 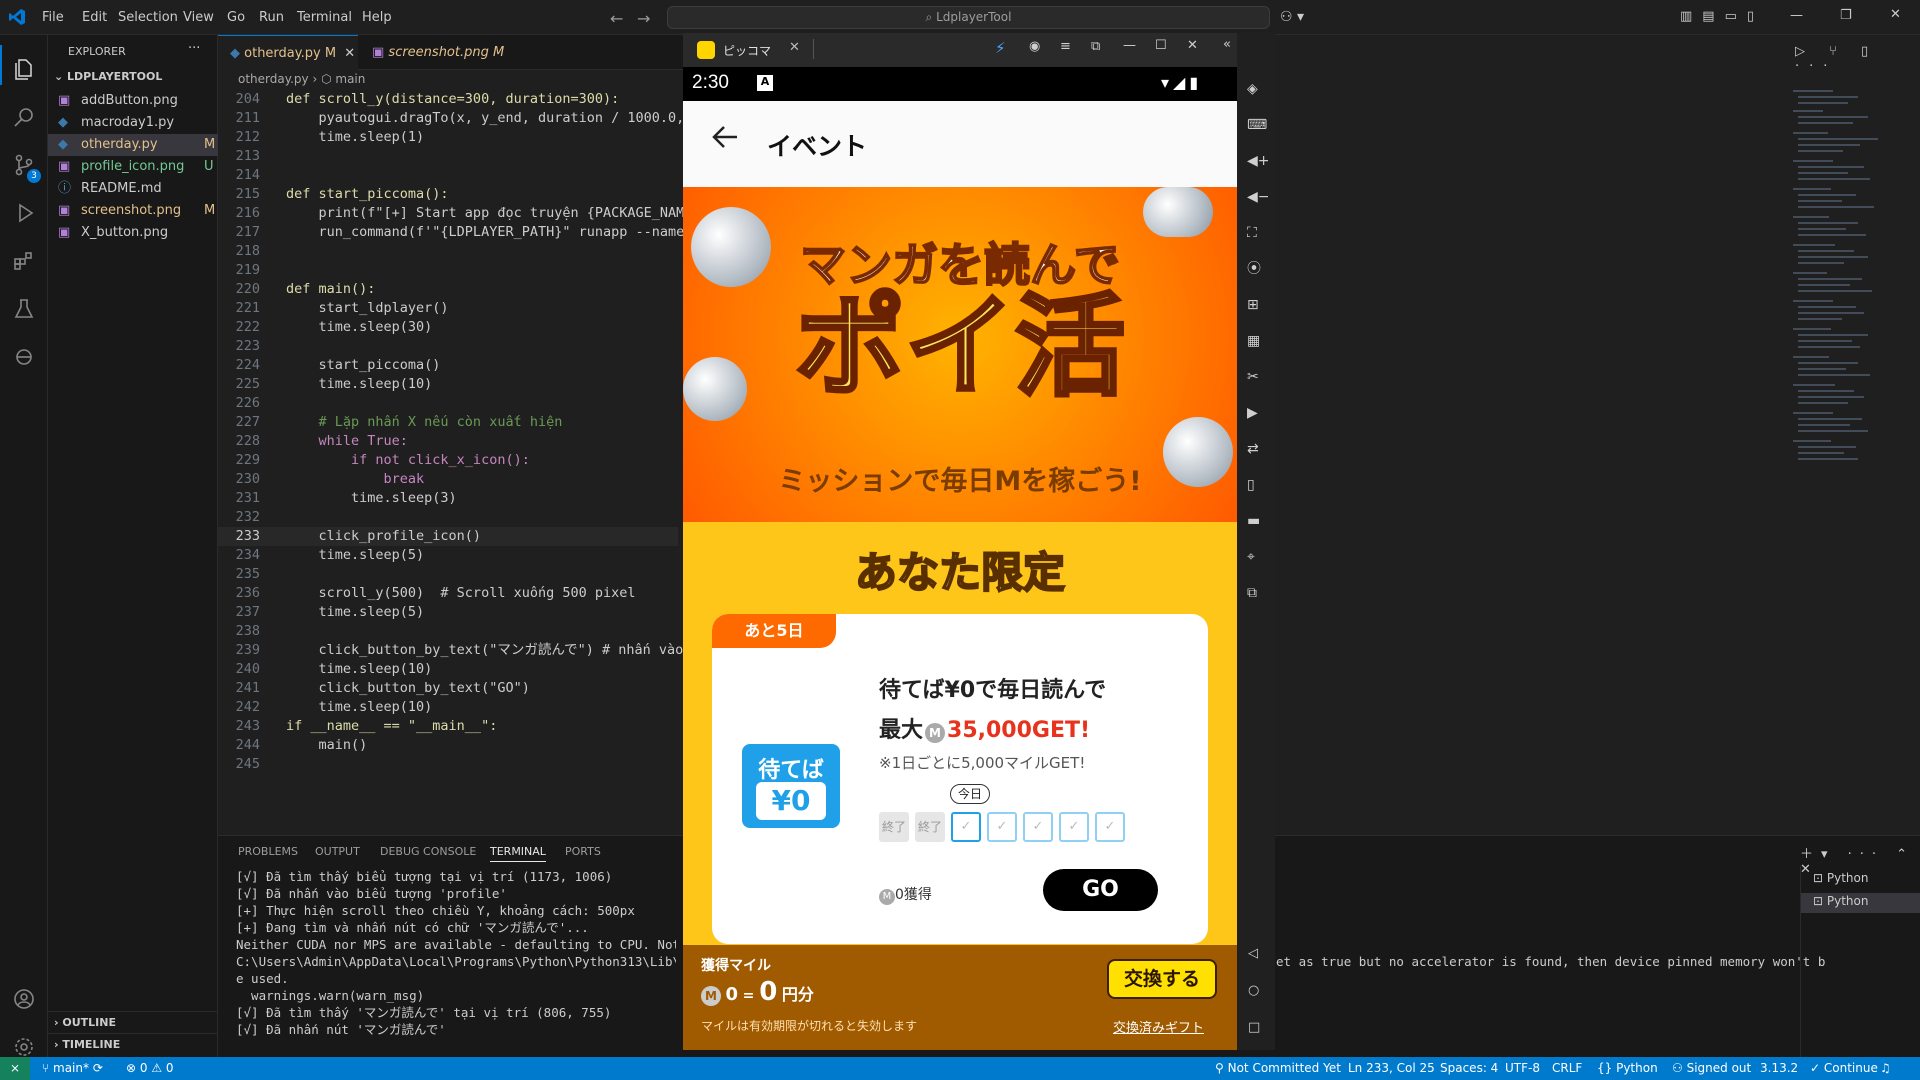 I want to click on multi-instance-icon: ⧉, so click(x=1258, y=593).